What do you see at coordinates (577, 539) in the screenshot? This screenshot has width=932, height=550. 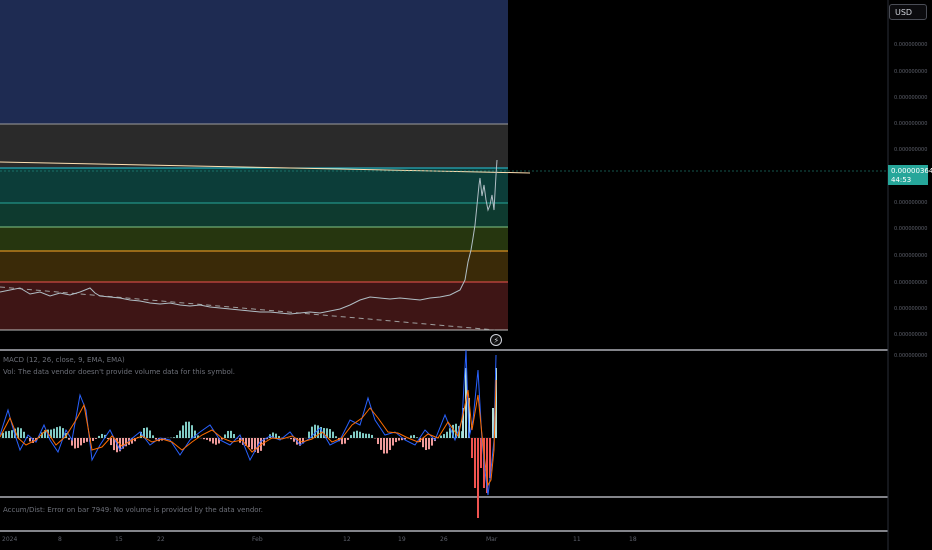 I see `time-tick-label: 11` at bounding box center [577, 539].